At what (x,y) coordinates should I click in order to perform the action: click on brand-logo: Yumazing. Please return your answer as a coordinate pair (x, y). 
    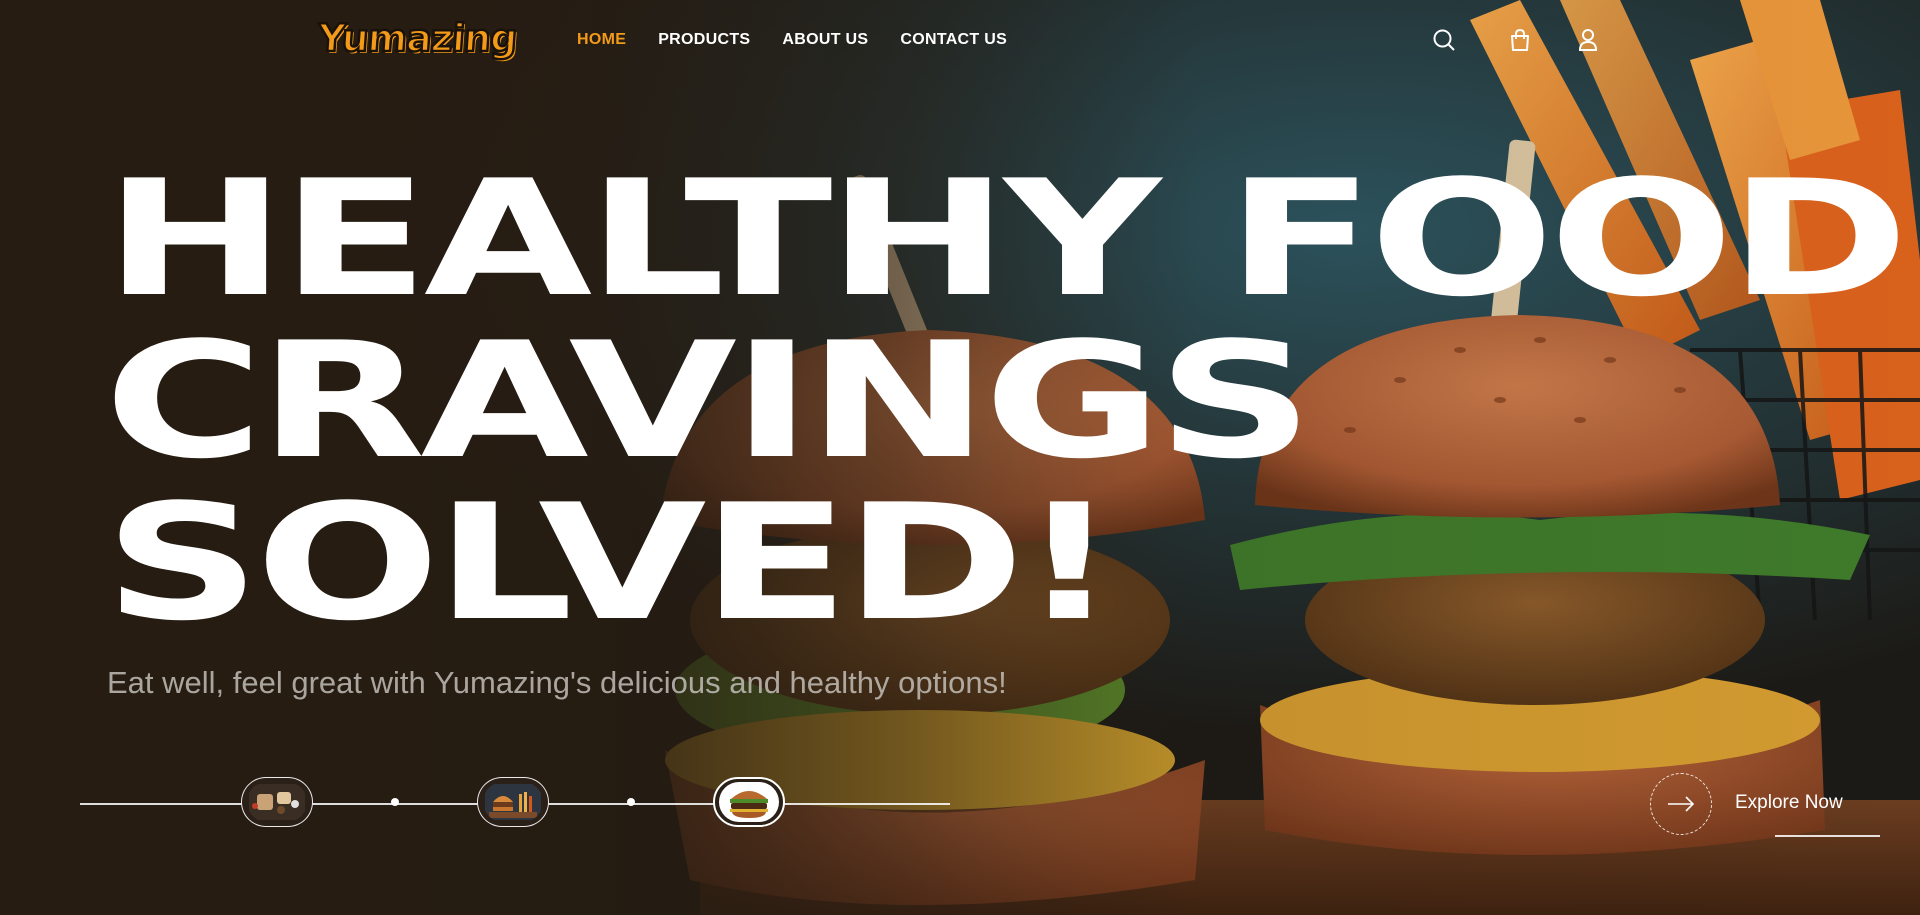
    Looking at the image, I should click on (417, 38).